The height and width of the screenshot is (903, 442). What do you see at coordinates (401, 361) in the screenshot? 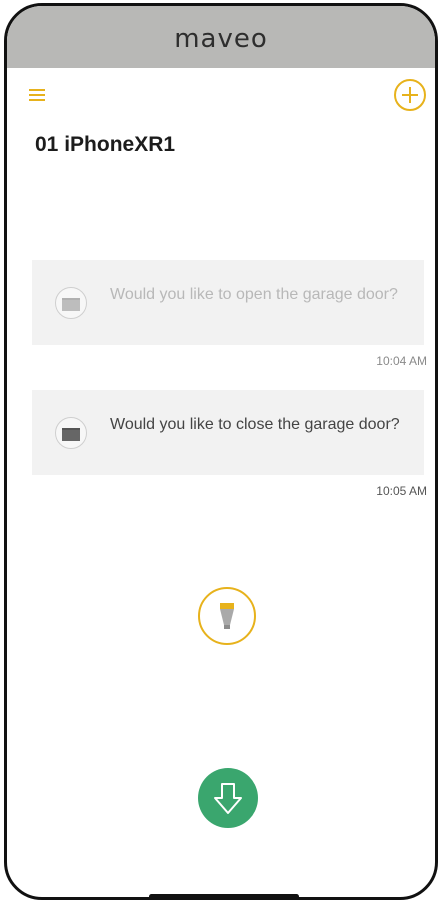
I see `message-time: 10:04 AM` at bounding box center [401, 361].